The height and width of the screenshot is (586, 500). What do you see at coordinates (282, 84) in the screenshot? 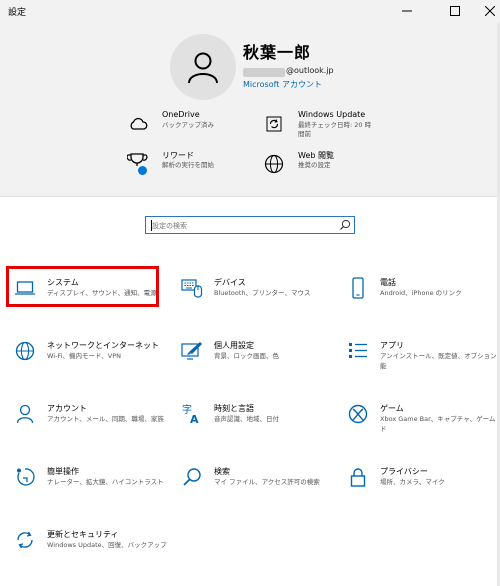
I see `microsoft-account-link: Microsoft アカウント` at bounding box center [282, 84].